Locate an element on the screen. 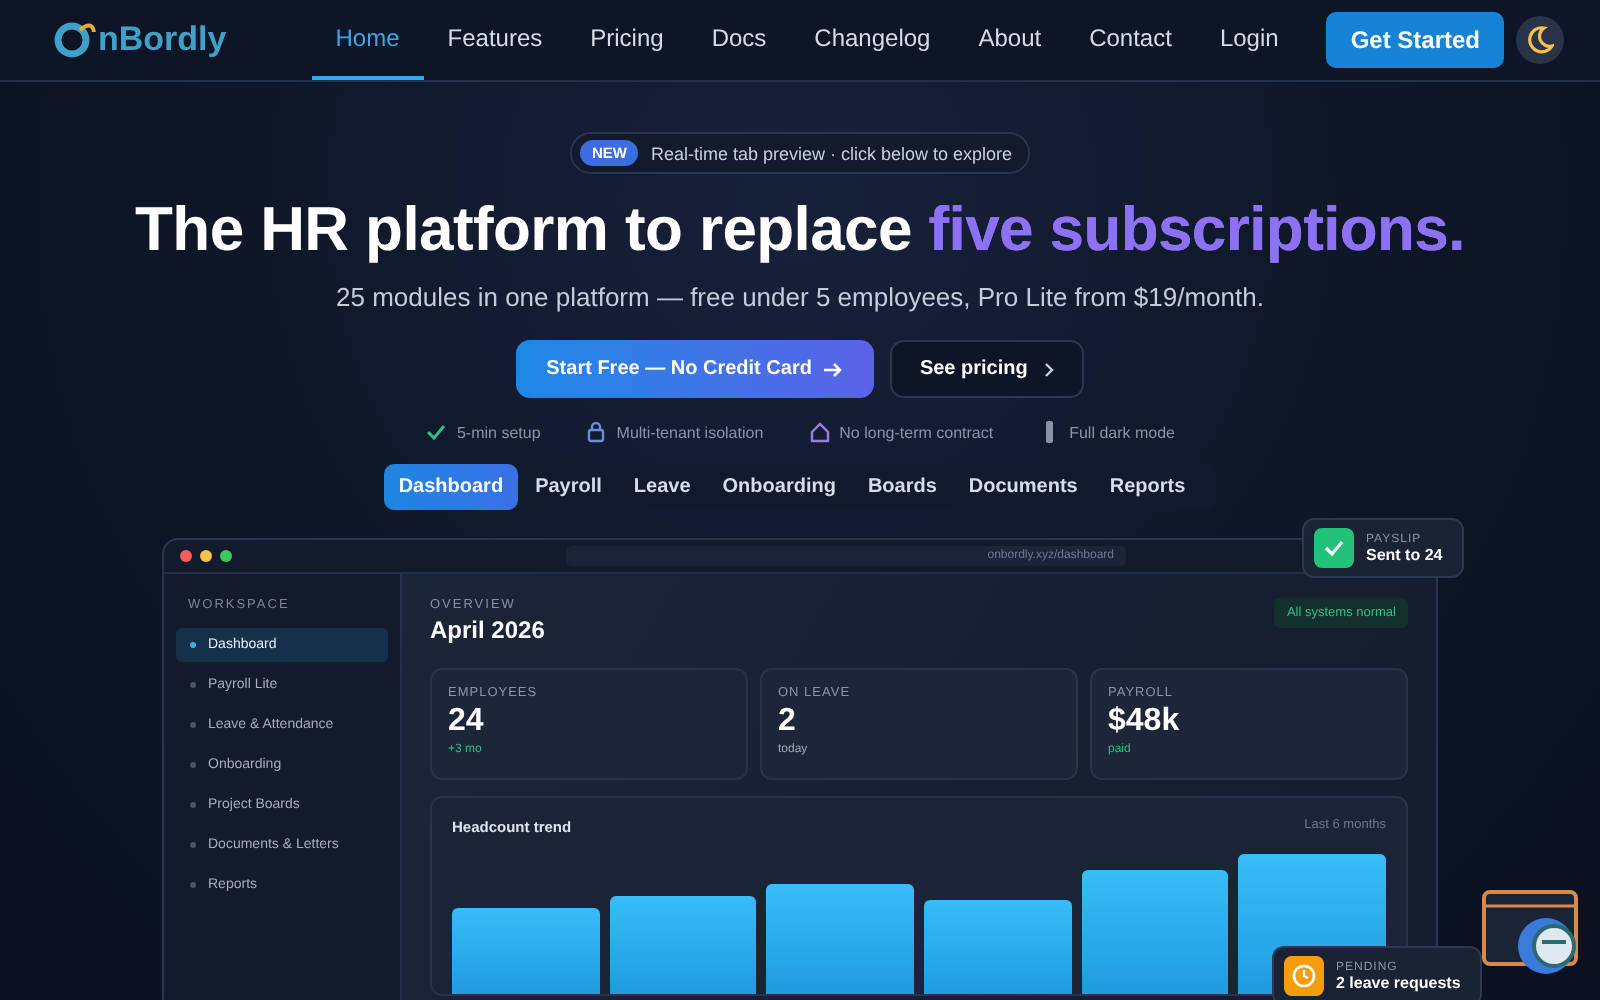 This screenshot has height=1000, width=1600. house-icon is located at coordinates (819, 432).